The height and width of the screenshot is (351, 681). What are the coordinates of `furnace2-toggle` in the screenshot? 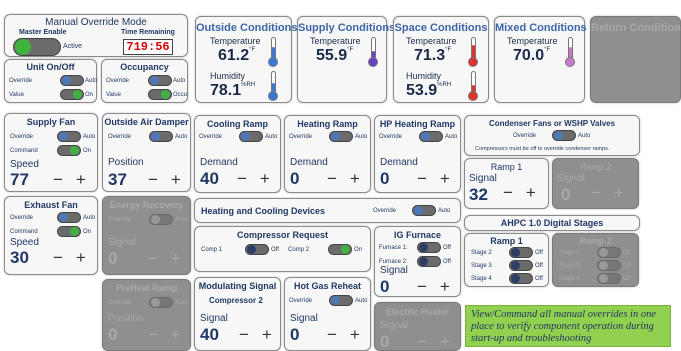 It's located at (429, 261).